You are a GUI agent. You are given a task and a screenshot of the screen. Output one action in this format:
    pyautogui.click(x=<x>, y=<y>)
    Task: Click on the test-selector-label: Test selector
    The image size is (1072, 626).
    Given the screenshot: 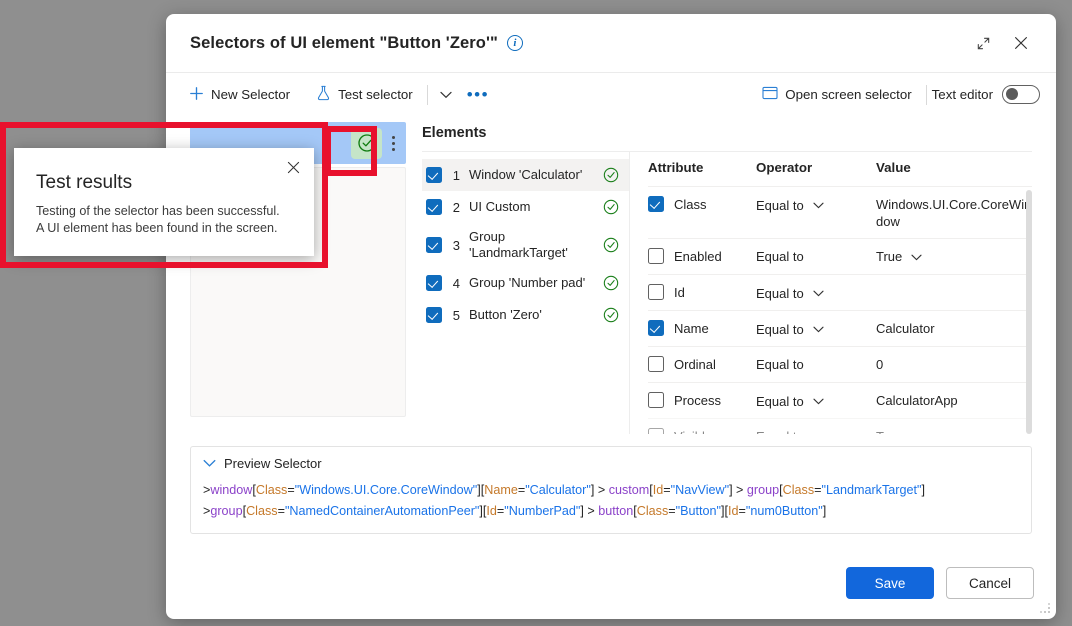 What is the action you would take?
    pyautogui.click(x=375, y=94)
    